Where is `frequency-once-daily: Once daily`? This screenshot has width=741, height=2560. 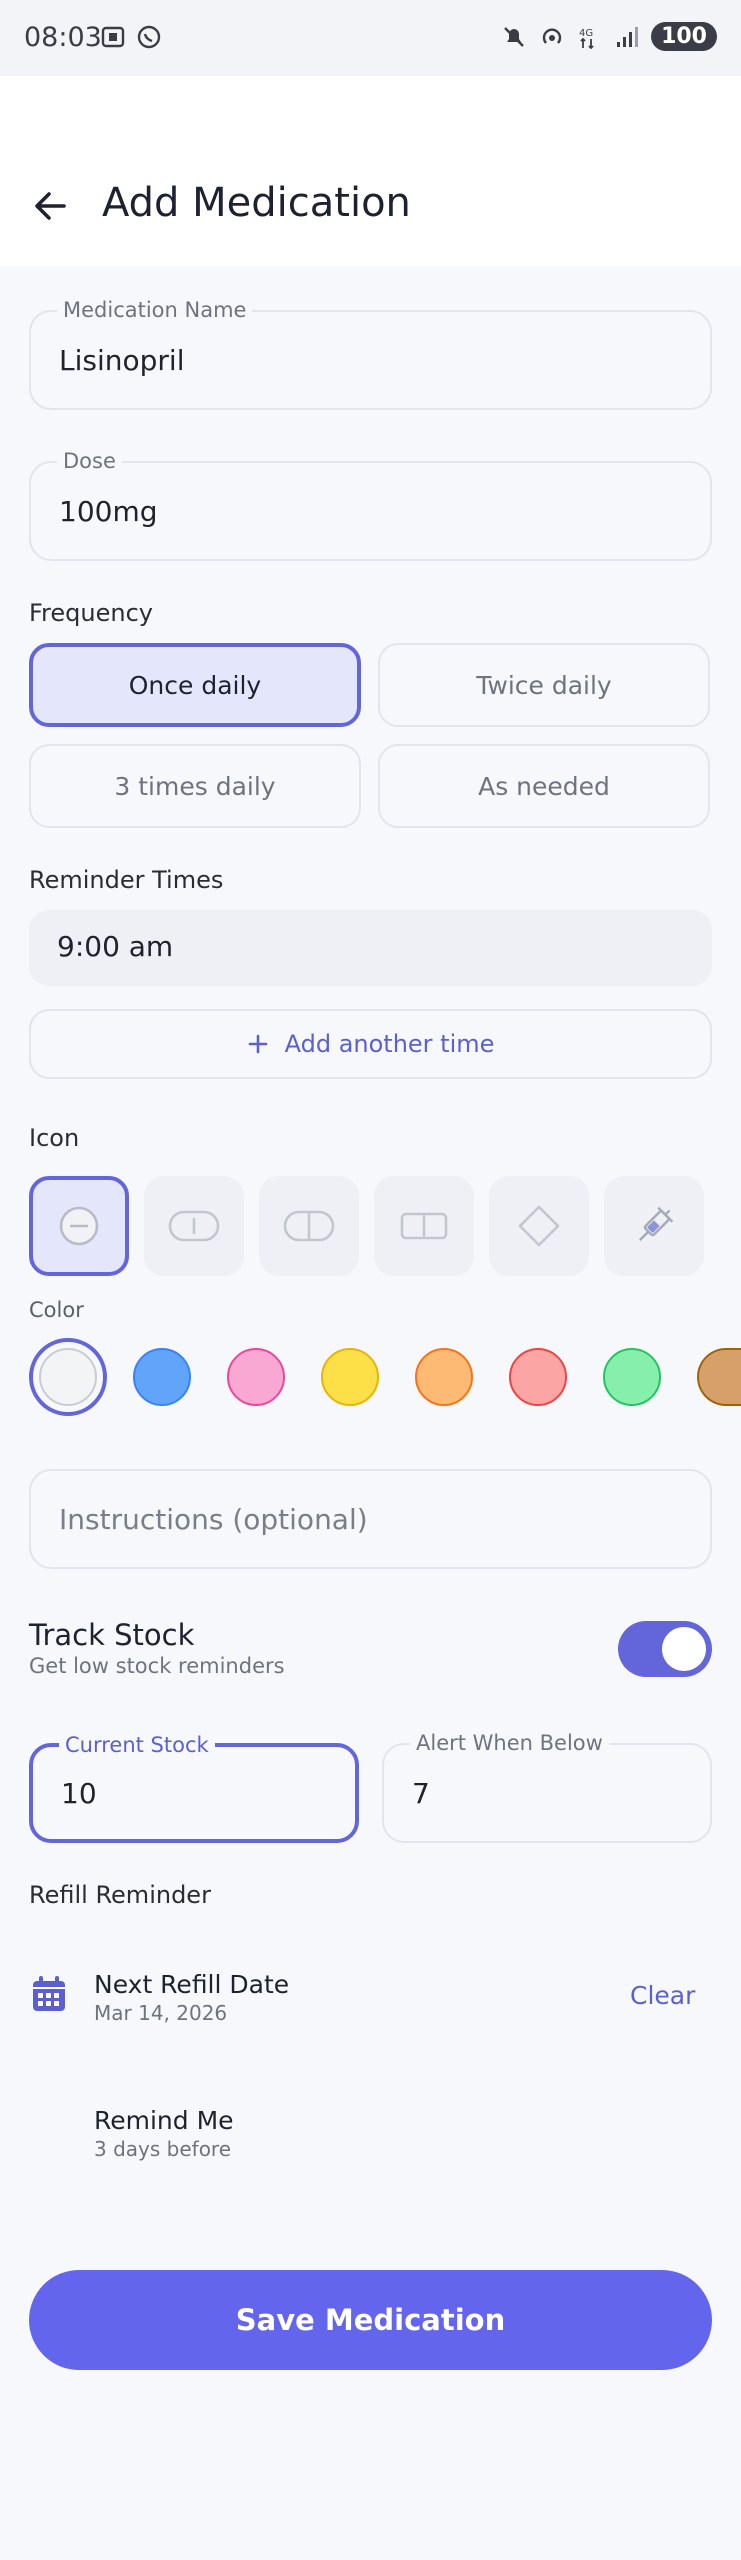 frequency-once-daily: Once daily is located at coordinates (195, 685).